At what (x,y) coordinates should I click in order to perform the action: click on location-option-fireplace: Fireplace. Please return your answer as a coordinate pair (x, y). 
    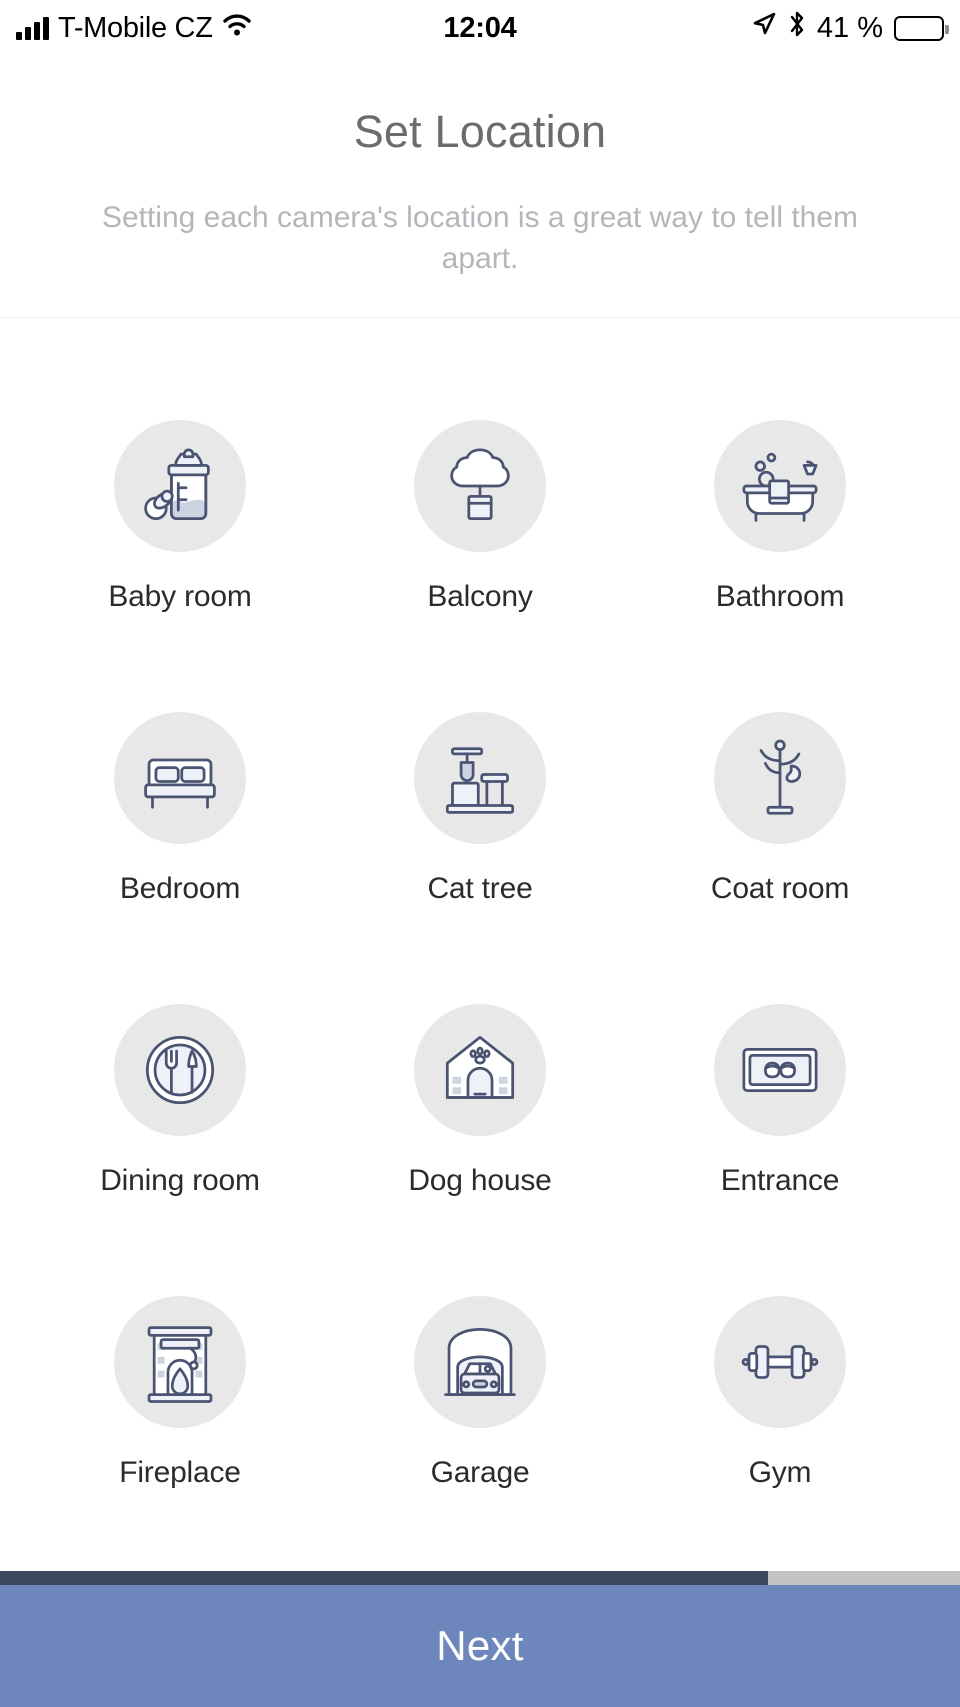
    Looking at the image, I should click on (180, 1393).